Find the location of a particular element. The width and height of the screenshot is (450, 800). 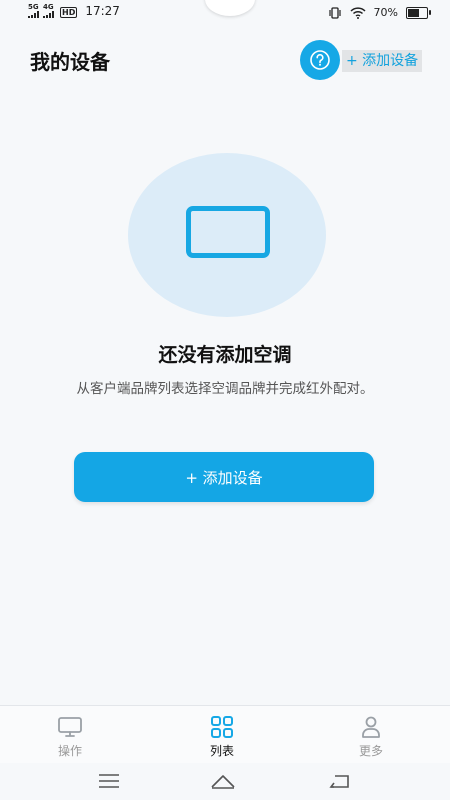

question-circle-icon is located at coordinates (320, 60).